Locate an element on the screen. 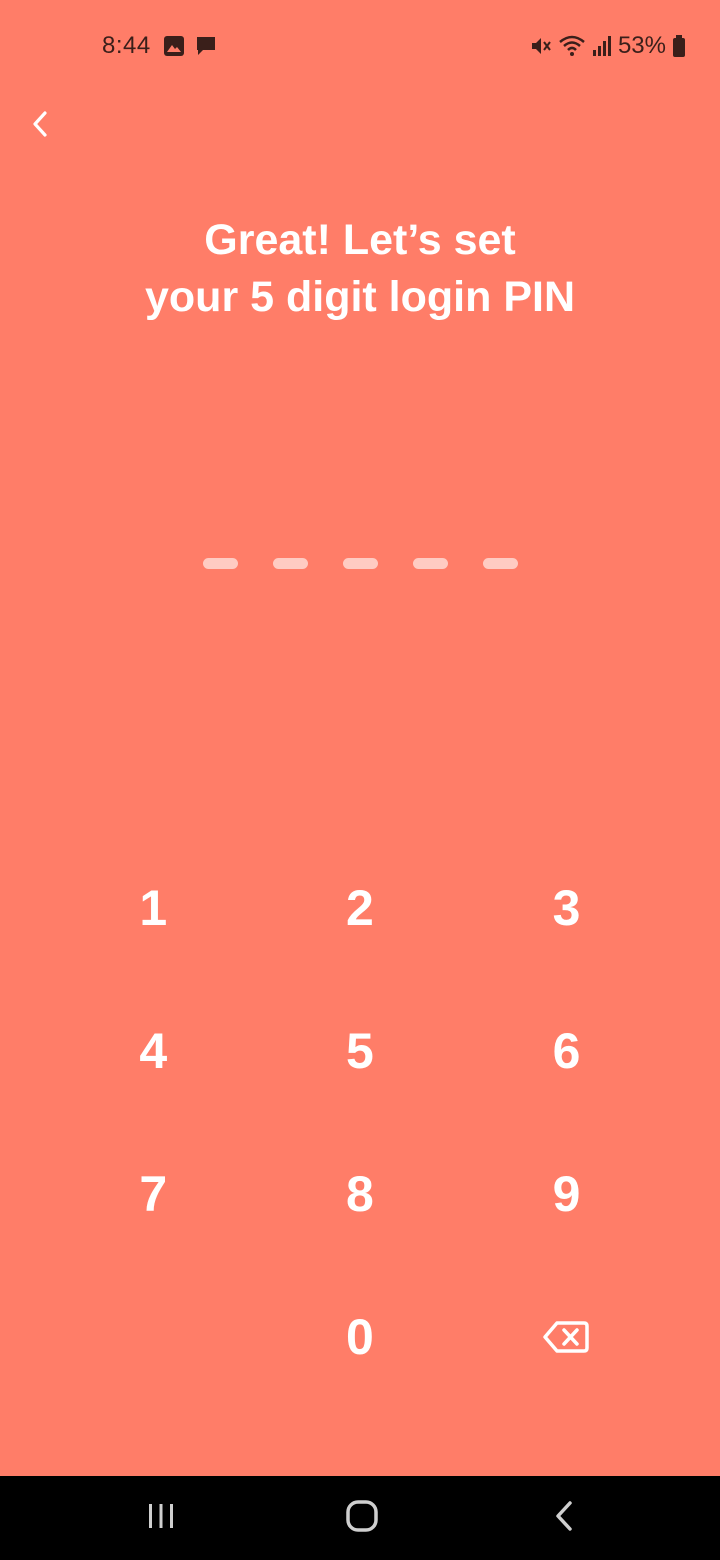 This screenshot has height=1560, width=720. backspace-icon is located at coordinates (566, 1337).